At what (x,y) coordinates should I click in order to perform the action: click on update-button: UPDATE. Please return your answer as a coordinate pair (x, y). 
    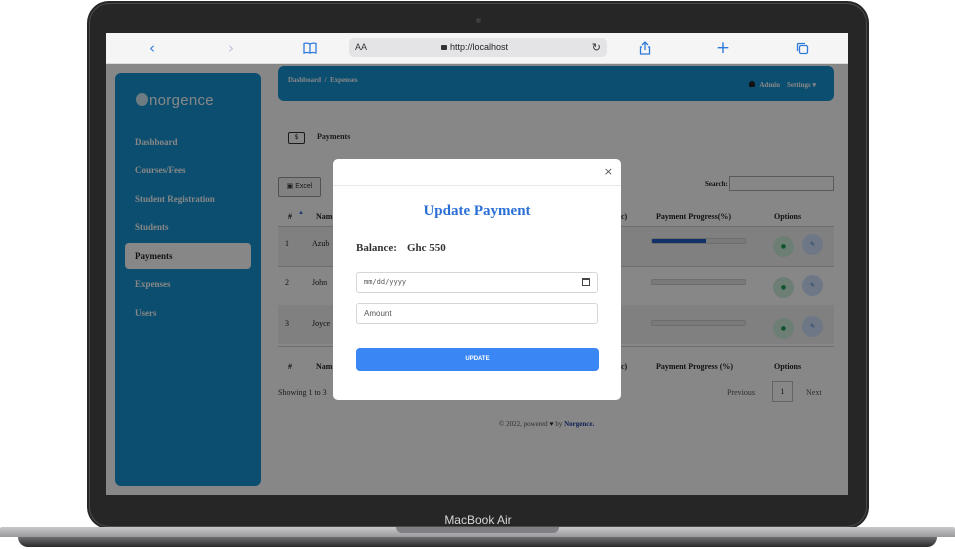
    Looking at the image, I should click on (477, 359).